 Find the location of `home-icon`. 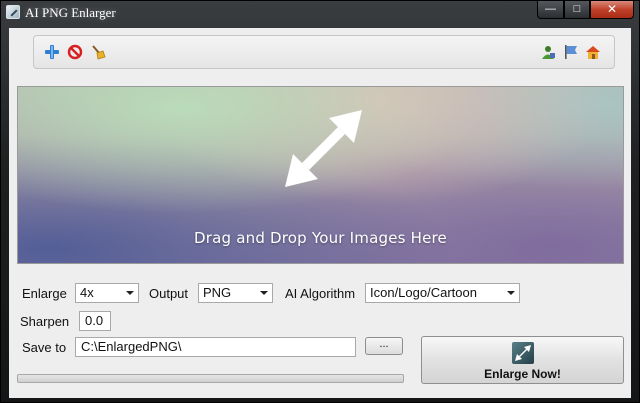

home-icon is located at coordinates (593, 52).